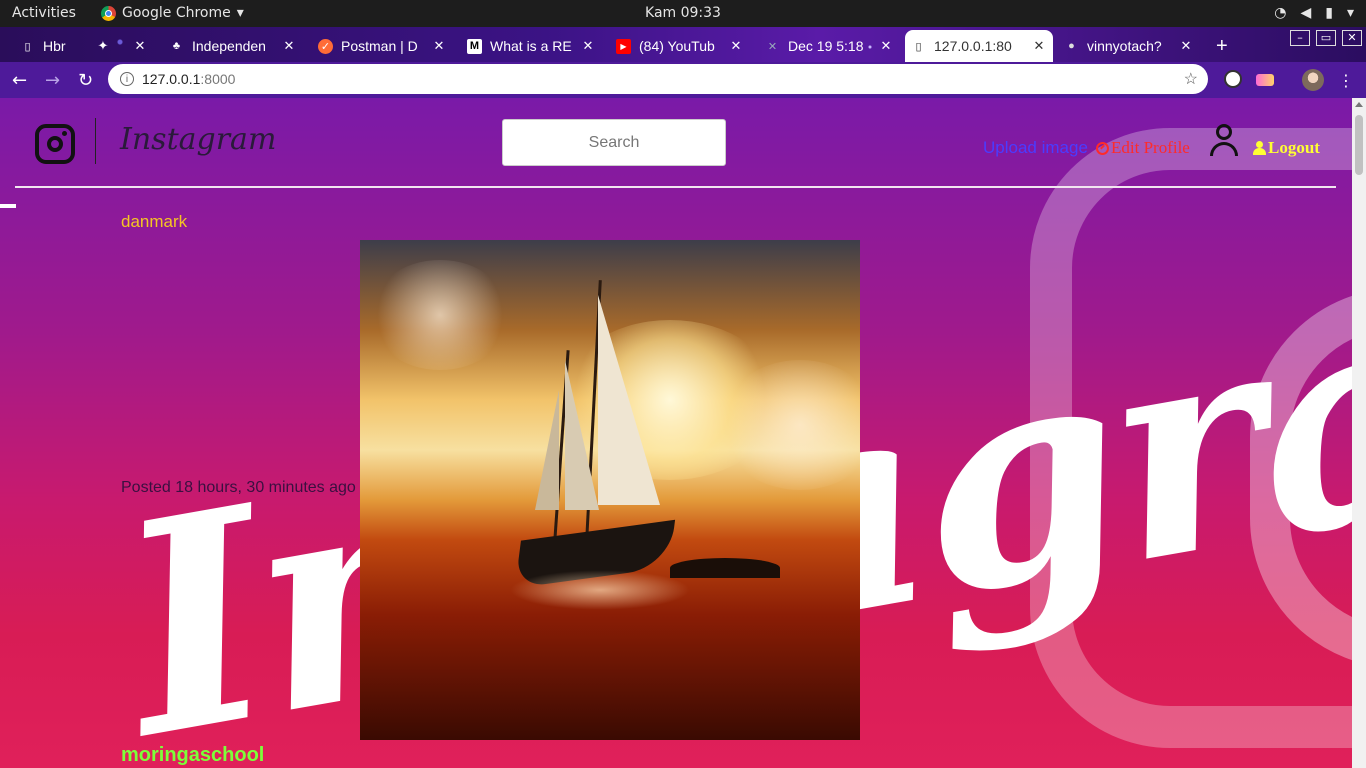 This screenshot has width=1366, height=768. Describe the element at coordinates (474, 46) in the screenshot. I see `medium-icon: M` at that location.